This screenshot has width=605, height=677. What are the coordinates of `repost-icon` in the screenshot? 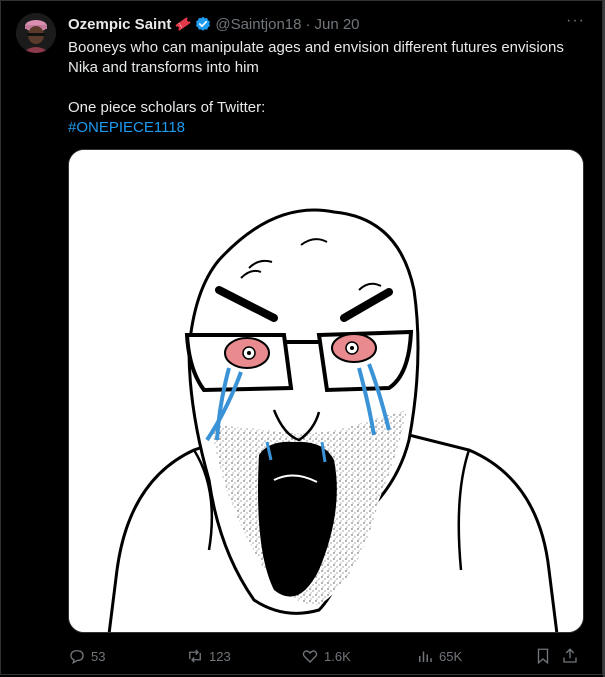 It's located at (195, 656).